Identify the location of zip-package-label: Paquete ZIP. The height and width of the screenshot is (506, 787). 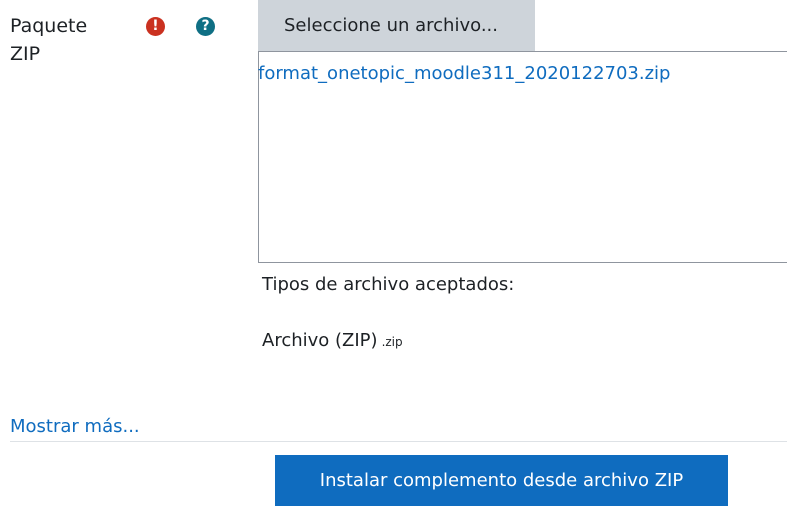
(49, 40).